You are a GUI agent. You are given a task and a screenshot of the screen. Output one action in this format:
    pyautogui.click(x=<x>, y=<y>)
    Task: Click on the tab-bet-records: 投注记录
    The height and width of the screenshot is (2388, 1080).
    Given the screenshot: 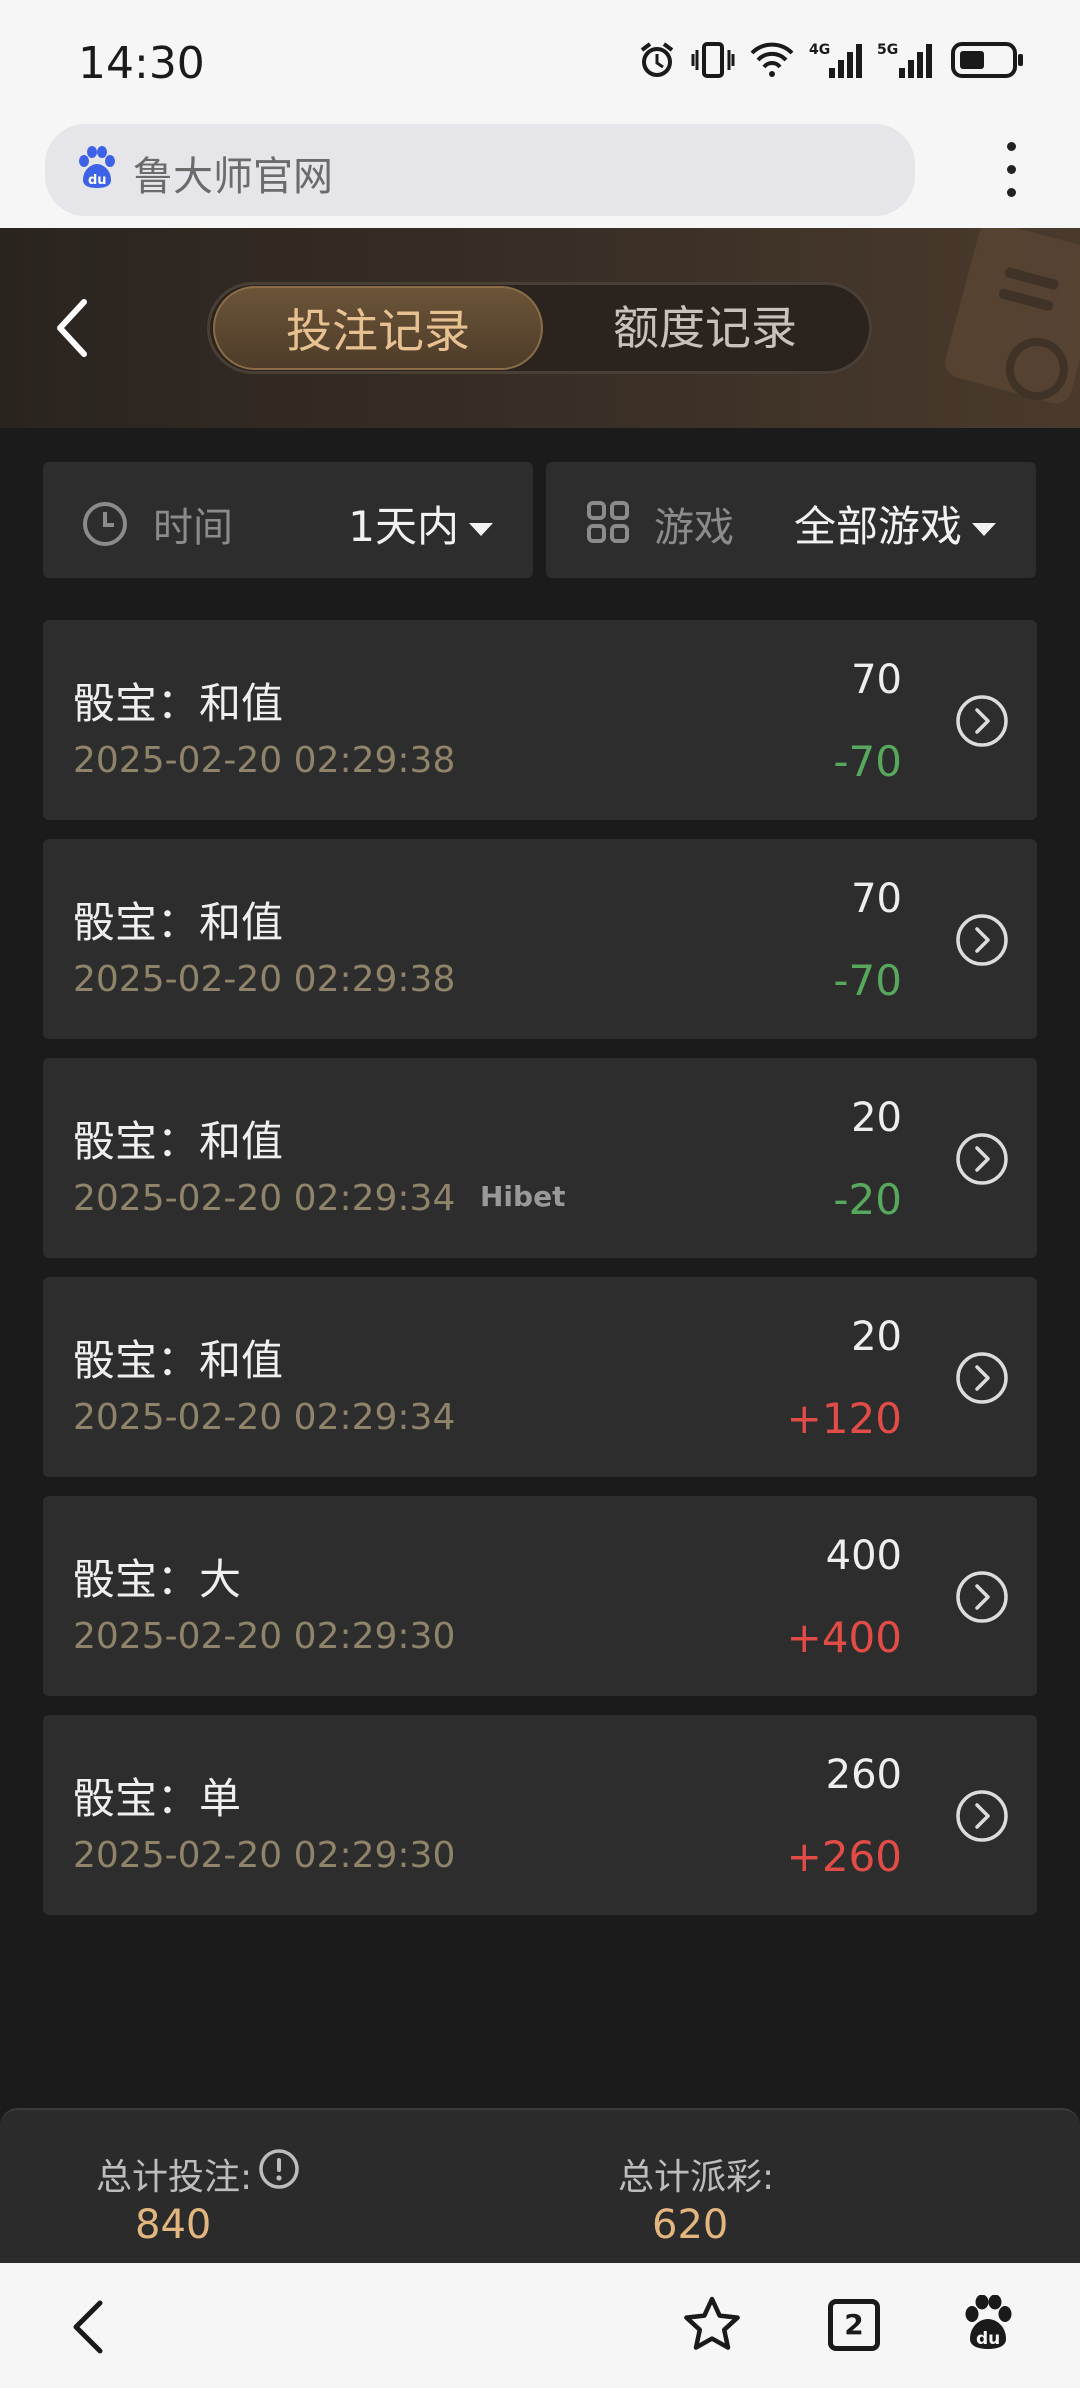 What is the action you would take?
    pyautogui.click(x=378, y=328)
    